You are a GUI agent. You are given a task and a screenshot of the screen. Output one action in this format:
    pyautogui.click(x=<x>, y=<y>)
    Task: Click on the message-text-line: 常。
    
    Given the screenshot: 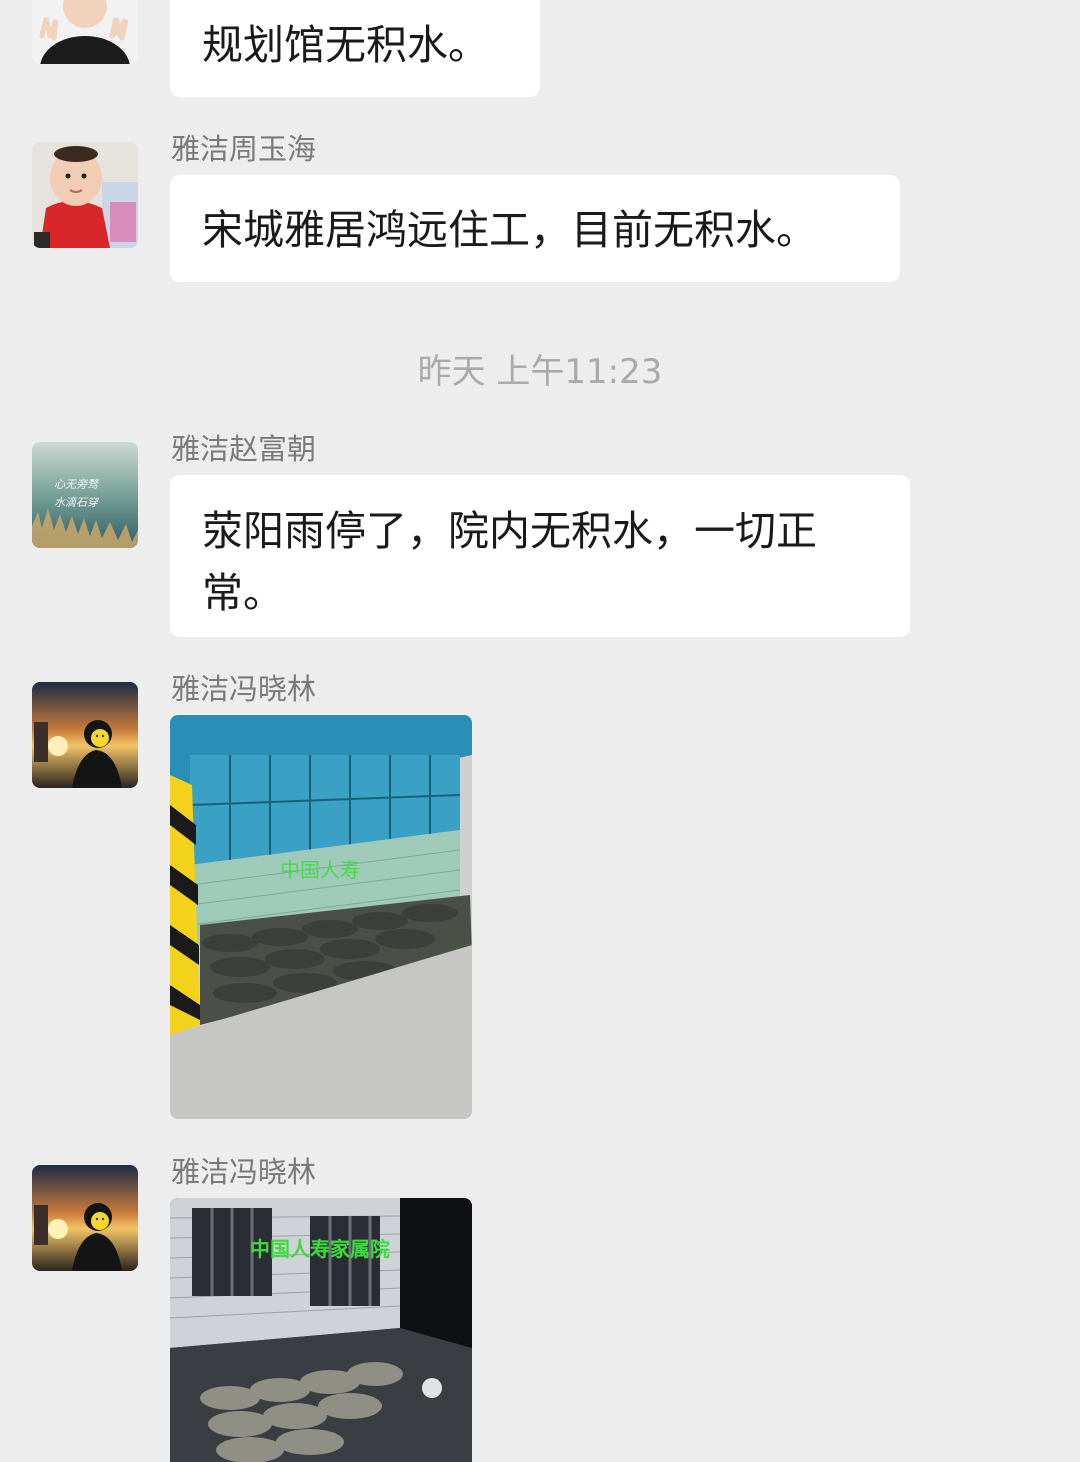 What is the action you would take?
    pyautogui.click(x=243, y=593)
    